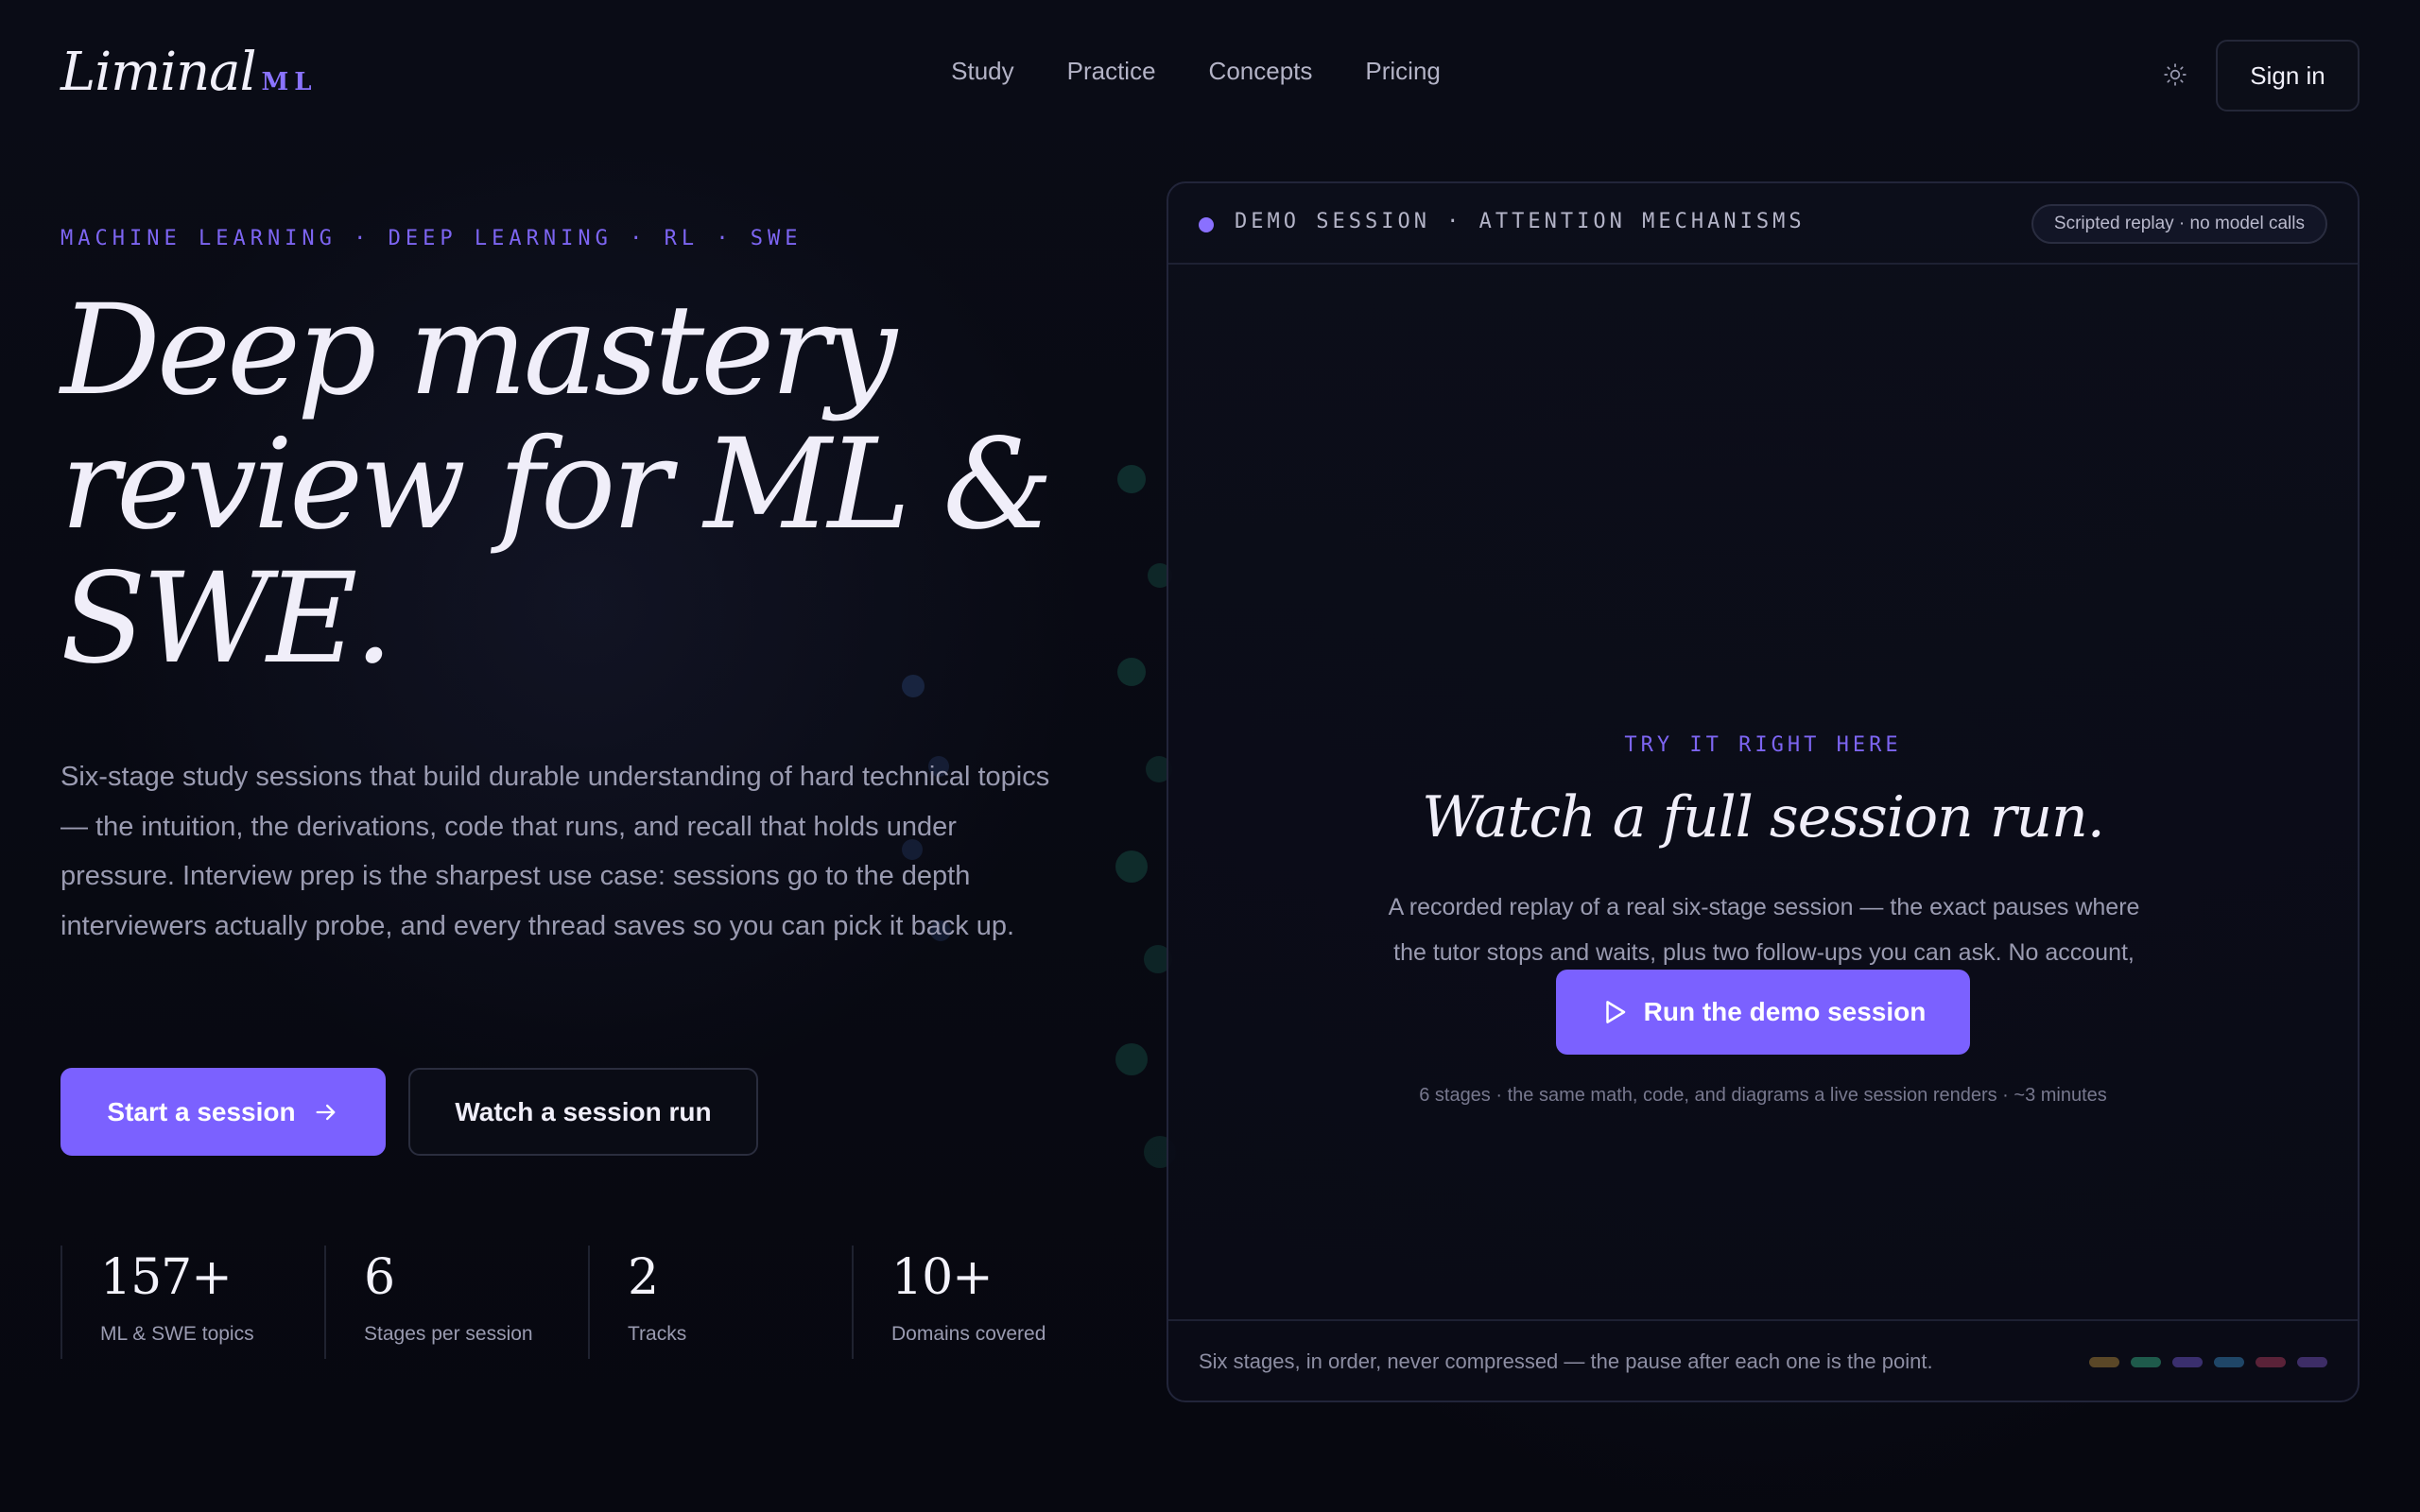 The image size is (2420, 1512). What do you see at coordinates (1261, 71) in the screenshot?
I see `nav-concepts: Concepts` at bounding box center [1261, 71].